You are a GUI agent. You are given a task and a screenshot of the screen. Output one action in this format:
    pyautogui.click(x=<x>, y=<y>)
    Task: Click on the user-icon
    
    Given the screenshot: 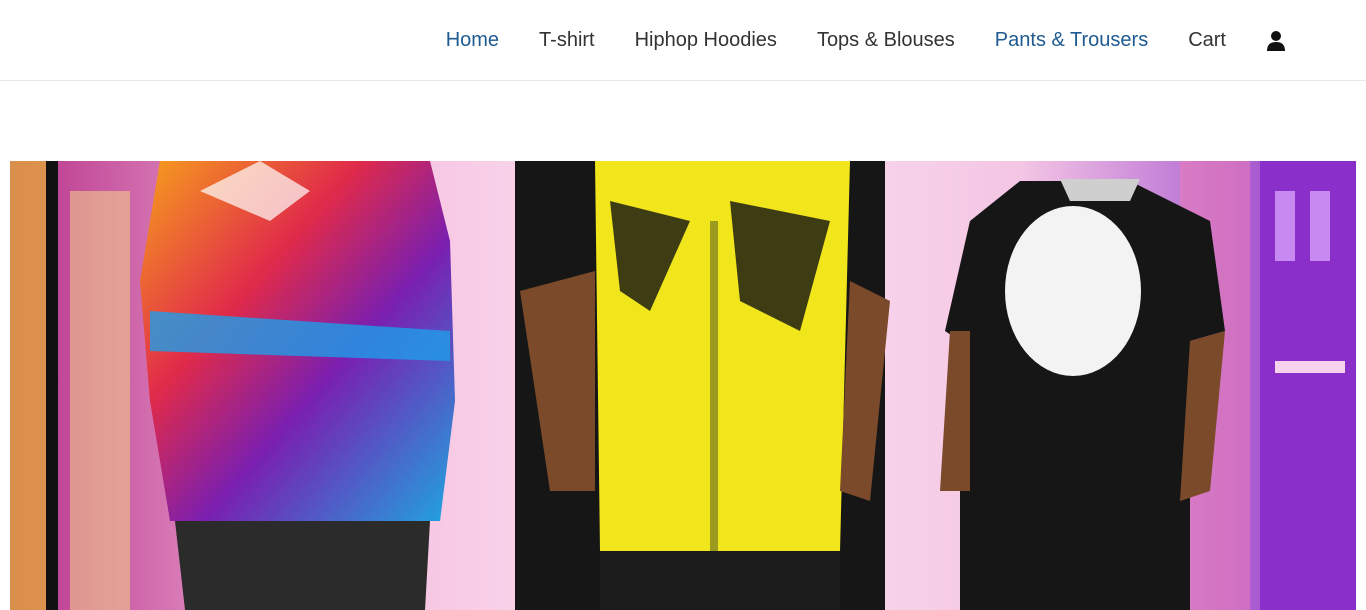 What is the action you would take?
    pyautogui.click(x=1276, y=41)
    